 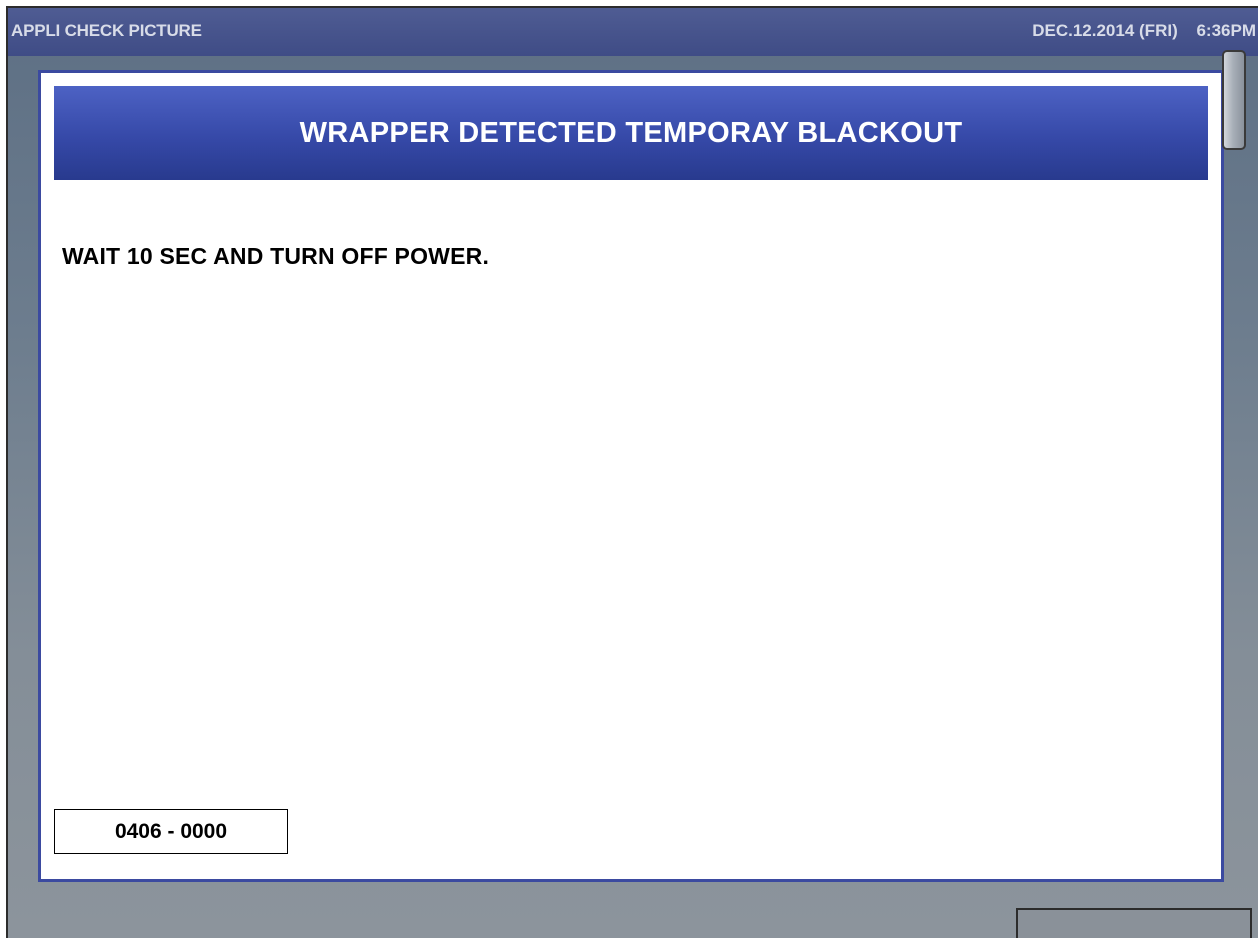 What do you see at coordinates (631, 133) in the screenshot?
I see `dialog-title: WRAPPER DETECTED TEMPORAY BLACKOUT` at bounding box center [631, 133].